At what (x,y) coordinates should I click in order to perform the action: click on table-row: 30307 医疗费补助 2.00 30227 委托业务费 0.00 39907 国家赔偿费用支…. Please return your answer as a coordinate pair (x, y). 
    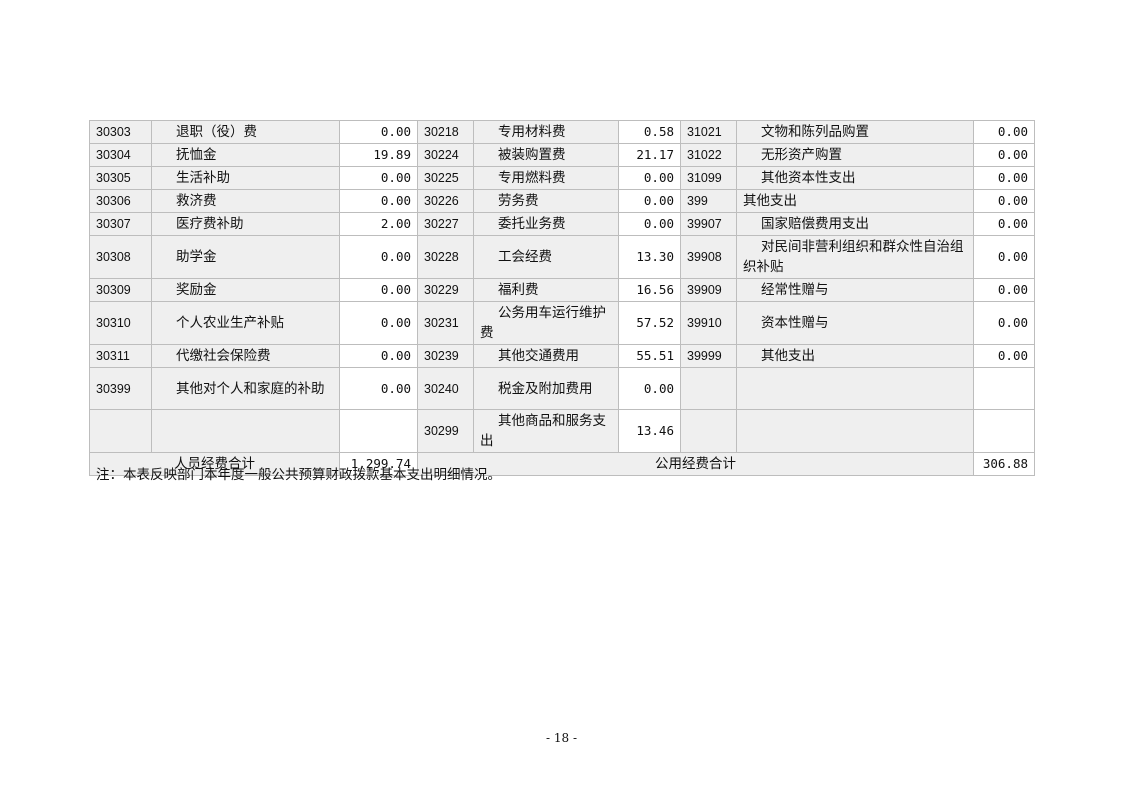
    Looking at the image, I should click on (562, 224).